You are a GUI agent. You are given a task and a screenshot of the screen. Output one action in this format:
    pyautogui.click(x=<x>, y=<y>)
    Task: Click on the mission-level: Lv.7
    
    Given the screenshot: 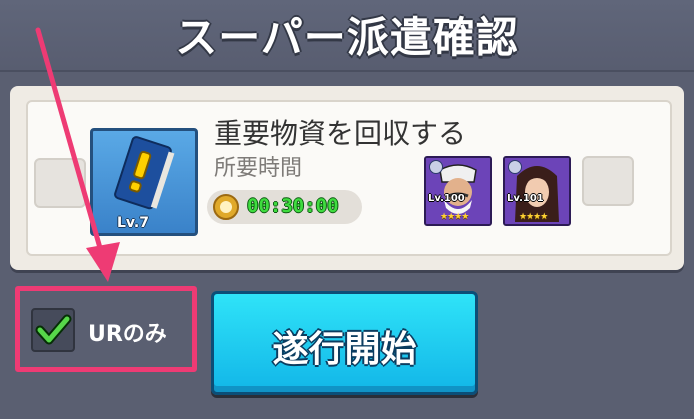 What is the action you would take?
    pyautogui.click(x=133, y=223)
    